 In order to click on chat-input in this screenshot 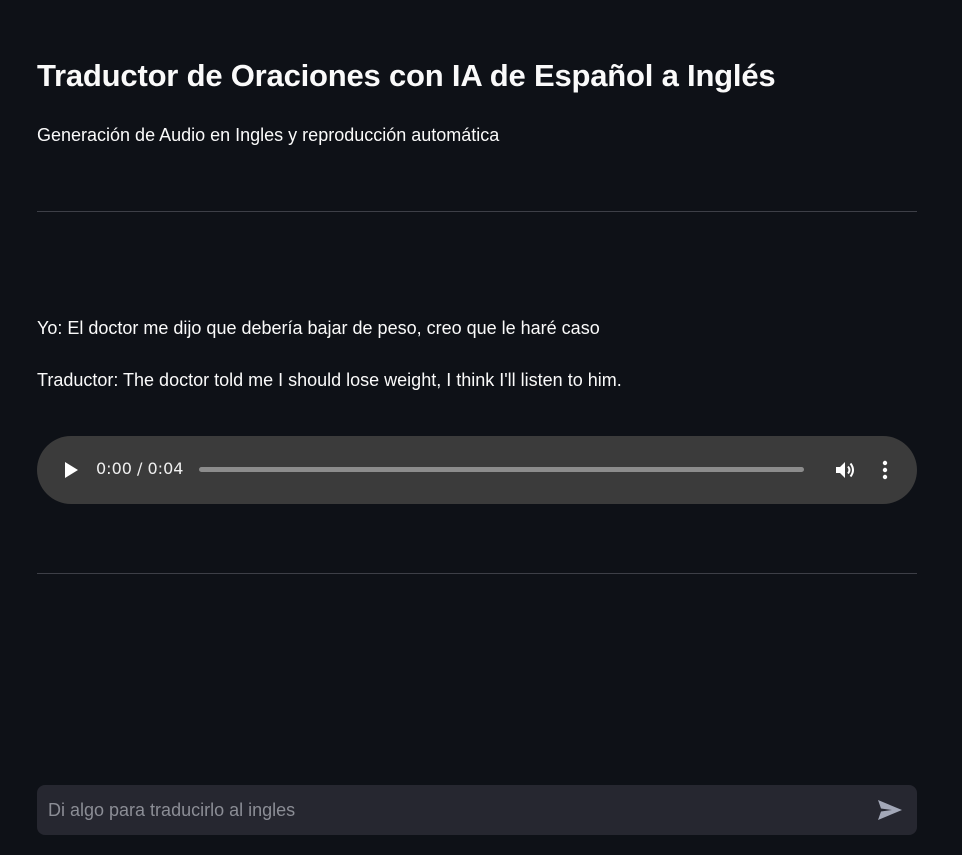, I will do `click(447, 810)`.